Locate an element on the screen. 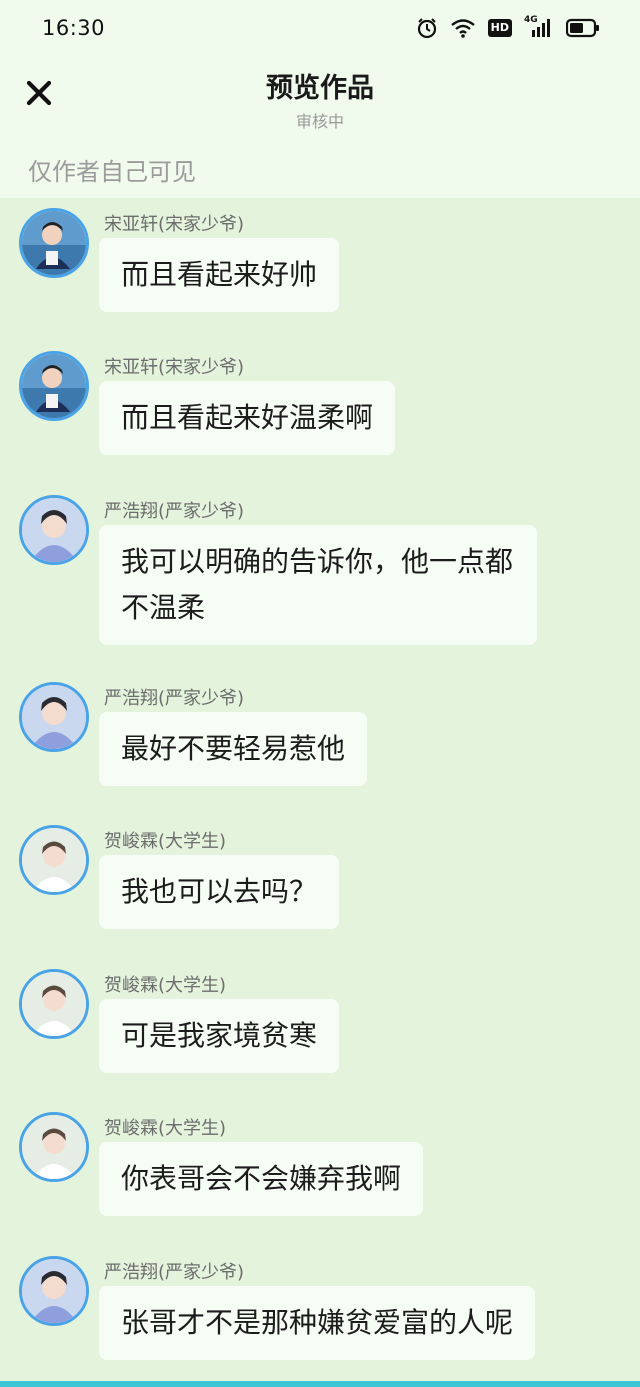  wifi-icon is located at coordinates (463, 28).